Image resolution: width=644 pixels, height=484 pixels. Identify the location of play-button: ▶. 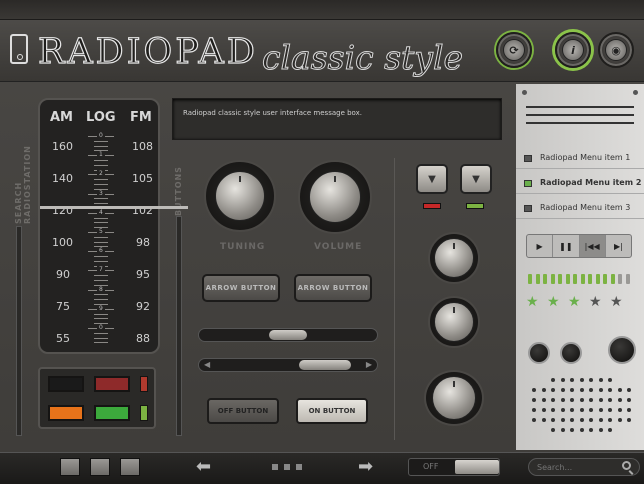
(540, 246).